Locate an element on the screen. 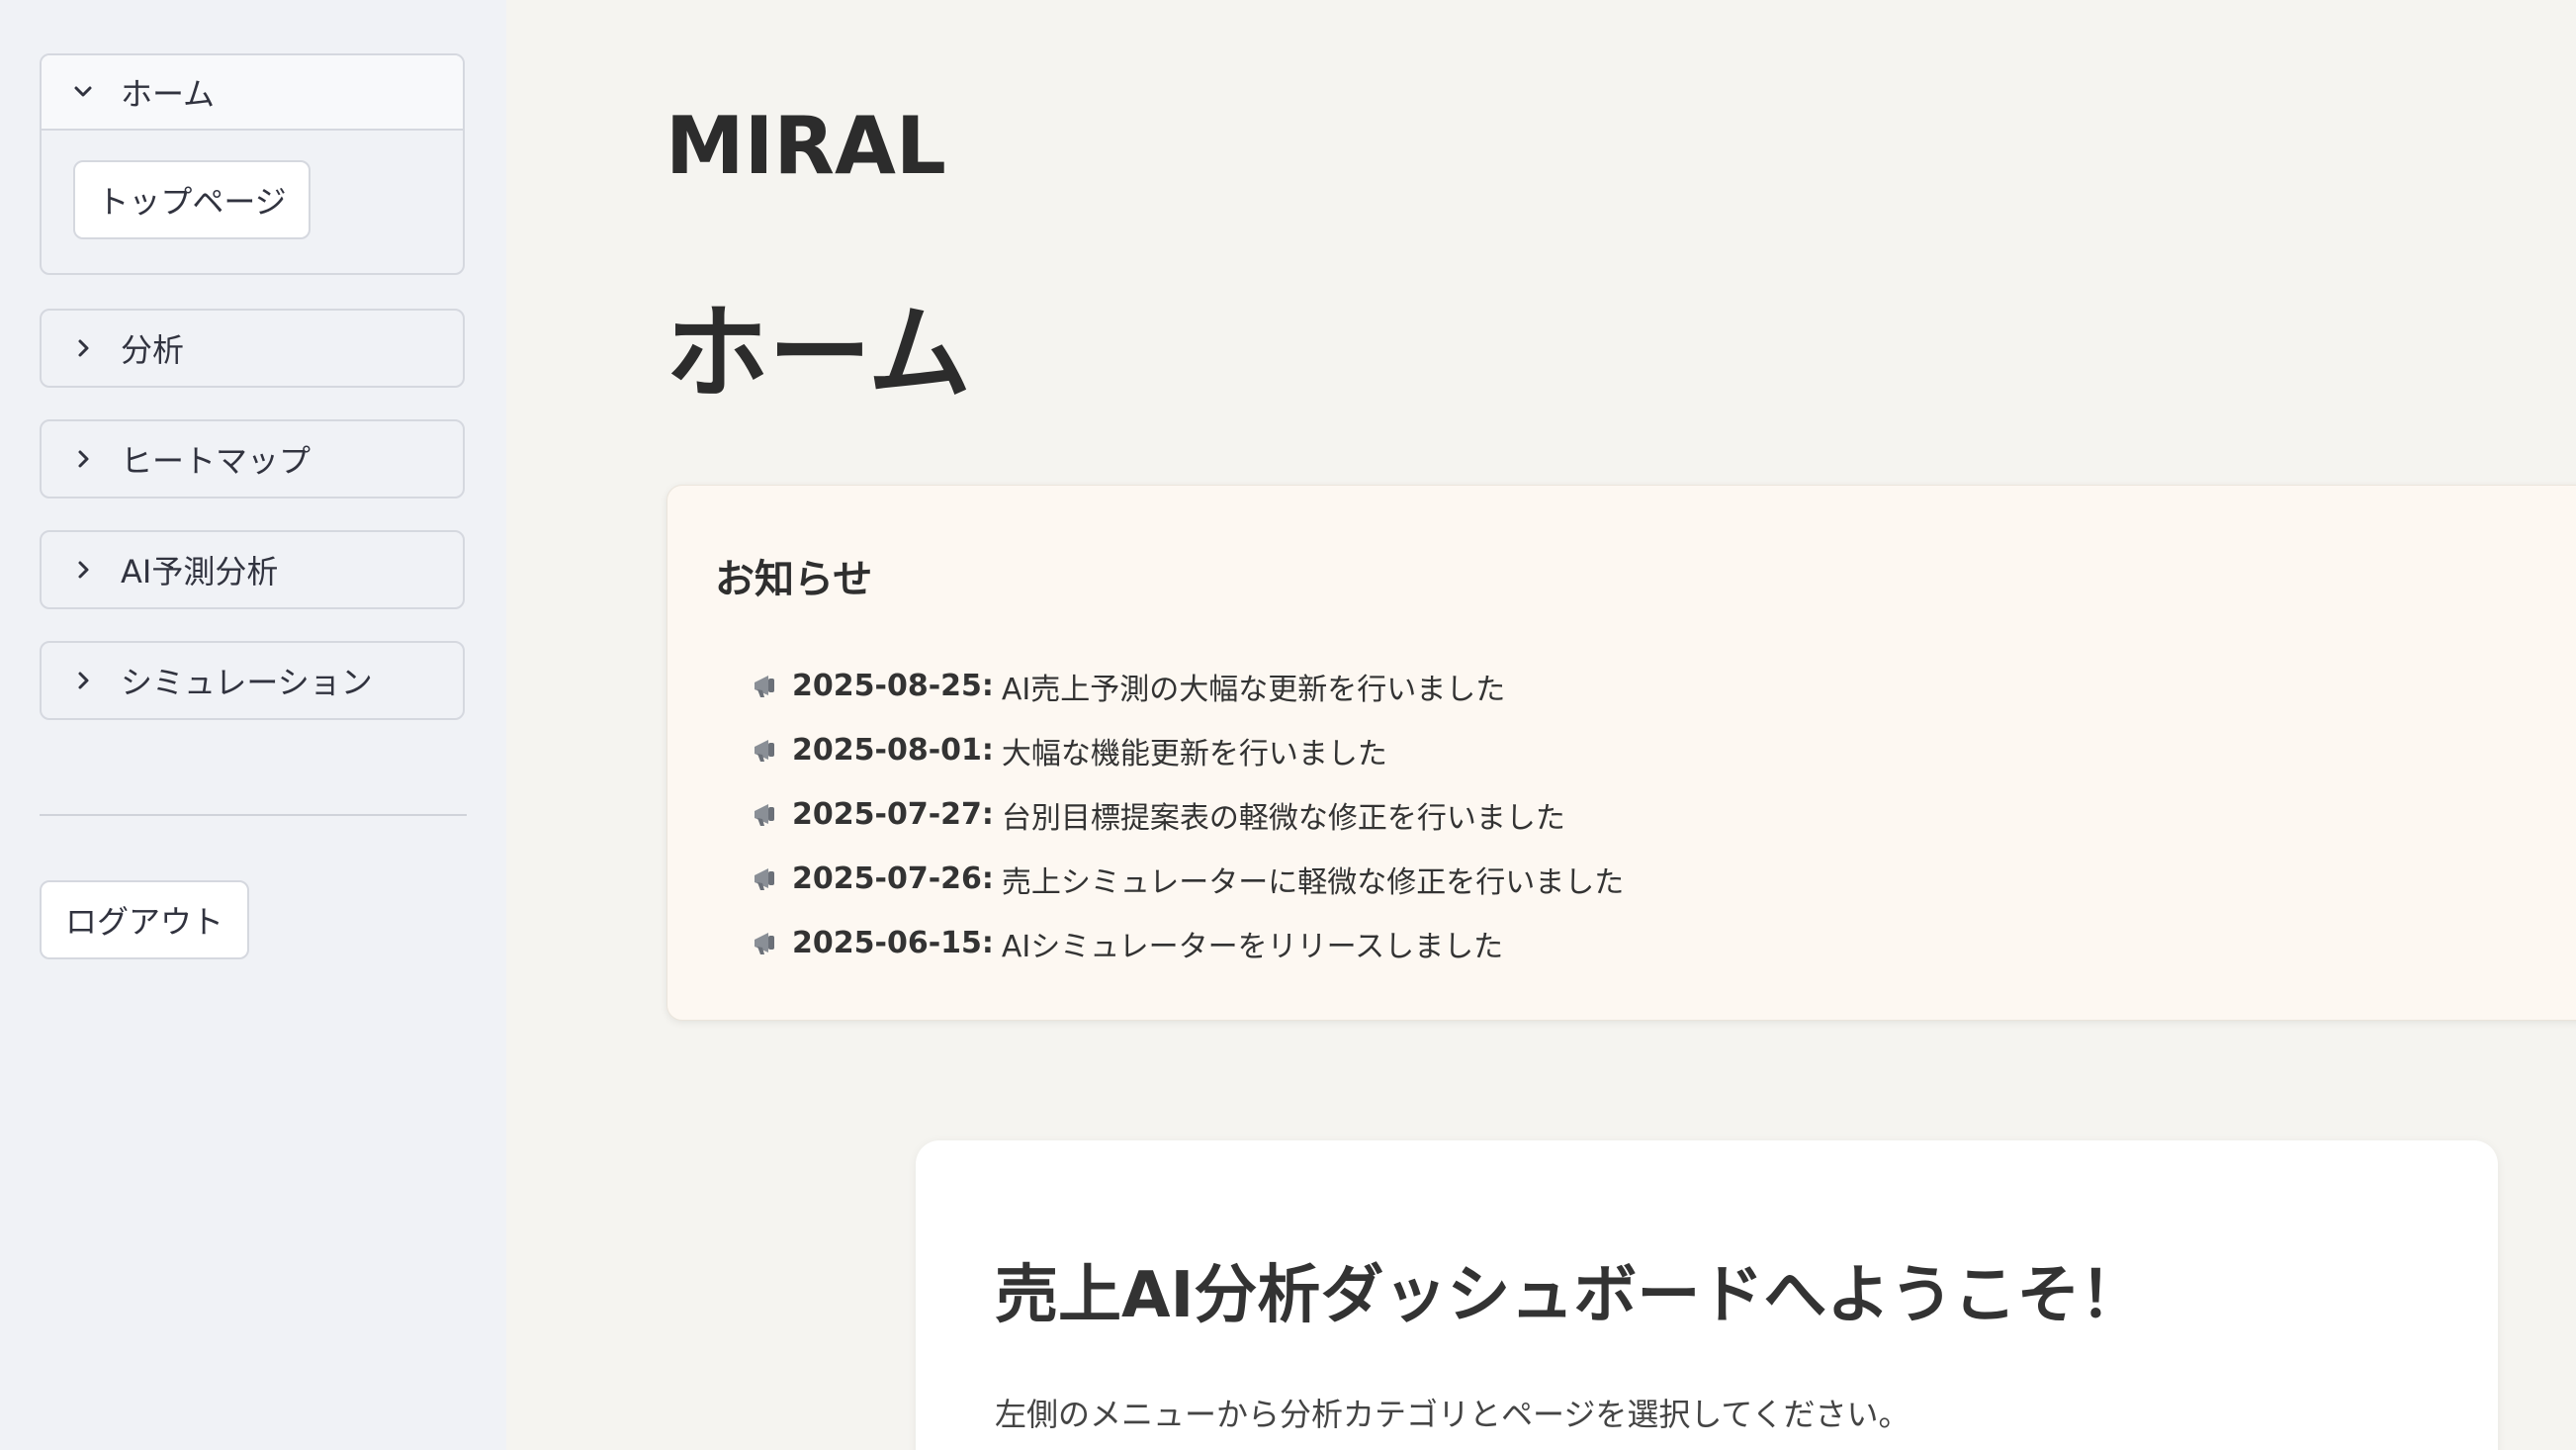 The width and height of the screenshot is (2576, 1450). notice-text: 台別目標提案表の軽微な修正を行いました is located at coordinates (1283, 818).